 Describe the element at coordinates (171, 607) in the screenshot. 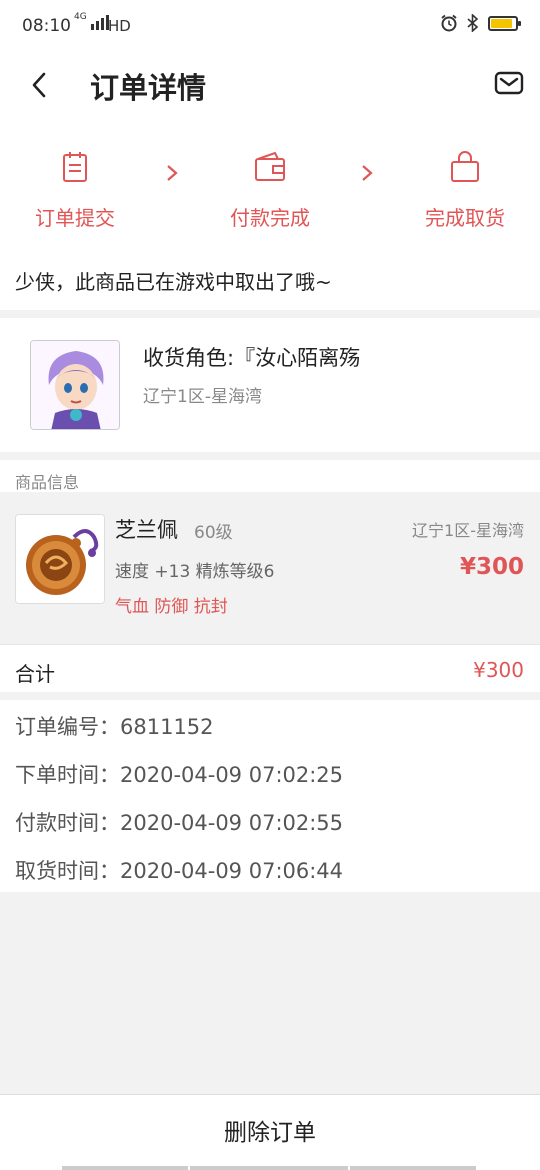

I see `product-tags: 气血 防御 抗封` at that location.